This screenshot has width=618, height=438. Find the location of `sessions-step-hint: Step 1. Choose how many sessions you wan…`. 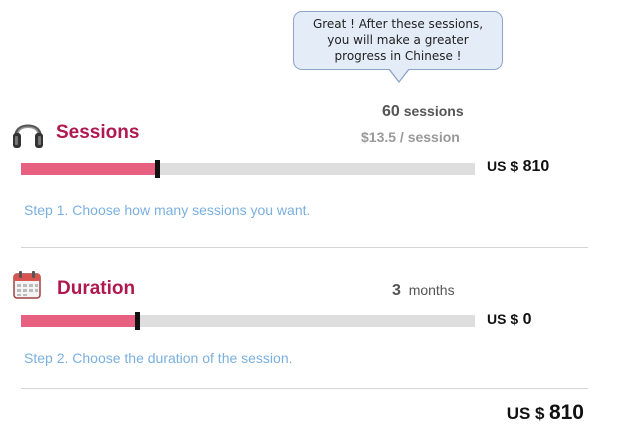

sessions-step-hint: Step 1. Choose how many sessions you wan… is located at coordinates (167, 210).